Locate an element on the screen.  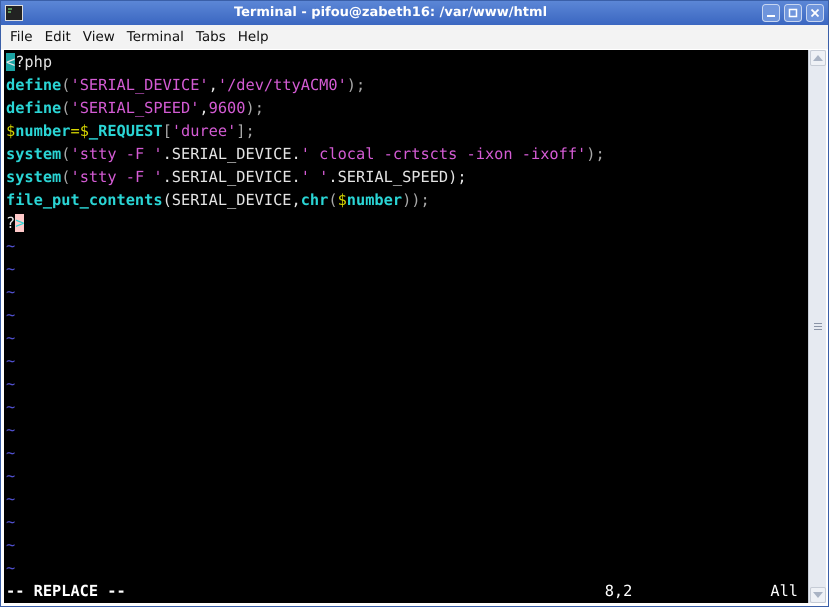
maximize-button is located at coordinates (793, 13).